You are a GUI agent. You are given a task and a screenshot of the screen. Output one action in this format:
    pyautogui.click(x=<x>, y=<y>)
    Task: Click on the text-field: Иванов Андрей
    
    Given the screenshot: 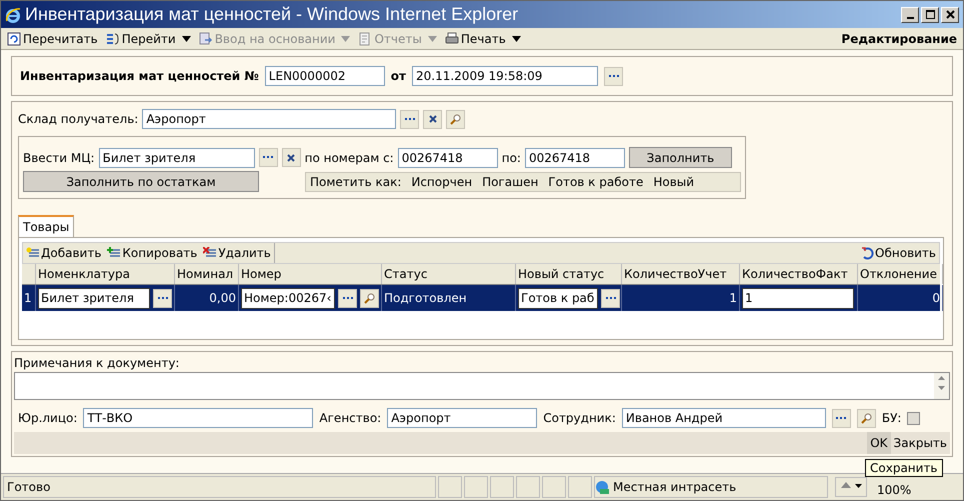 What is the action you would take?
    pyautogui.click(x=724, y=418)
    